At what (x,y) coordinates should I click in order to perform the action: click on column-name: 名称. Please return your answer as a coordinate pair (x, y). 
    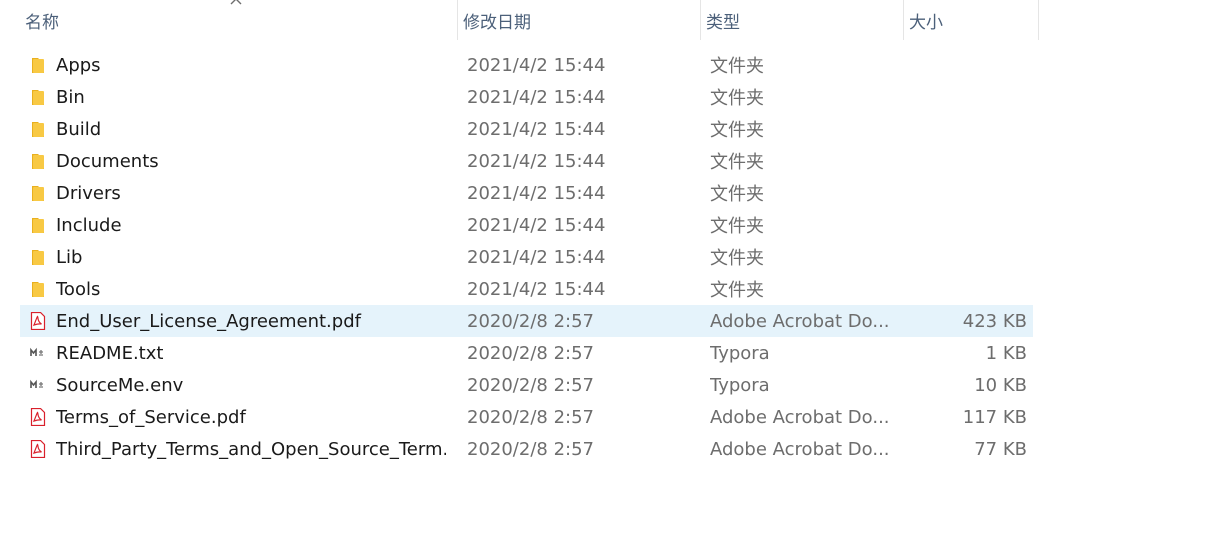
    Looking at the image, I should click on (239, 20).